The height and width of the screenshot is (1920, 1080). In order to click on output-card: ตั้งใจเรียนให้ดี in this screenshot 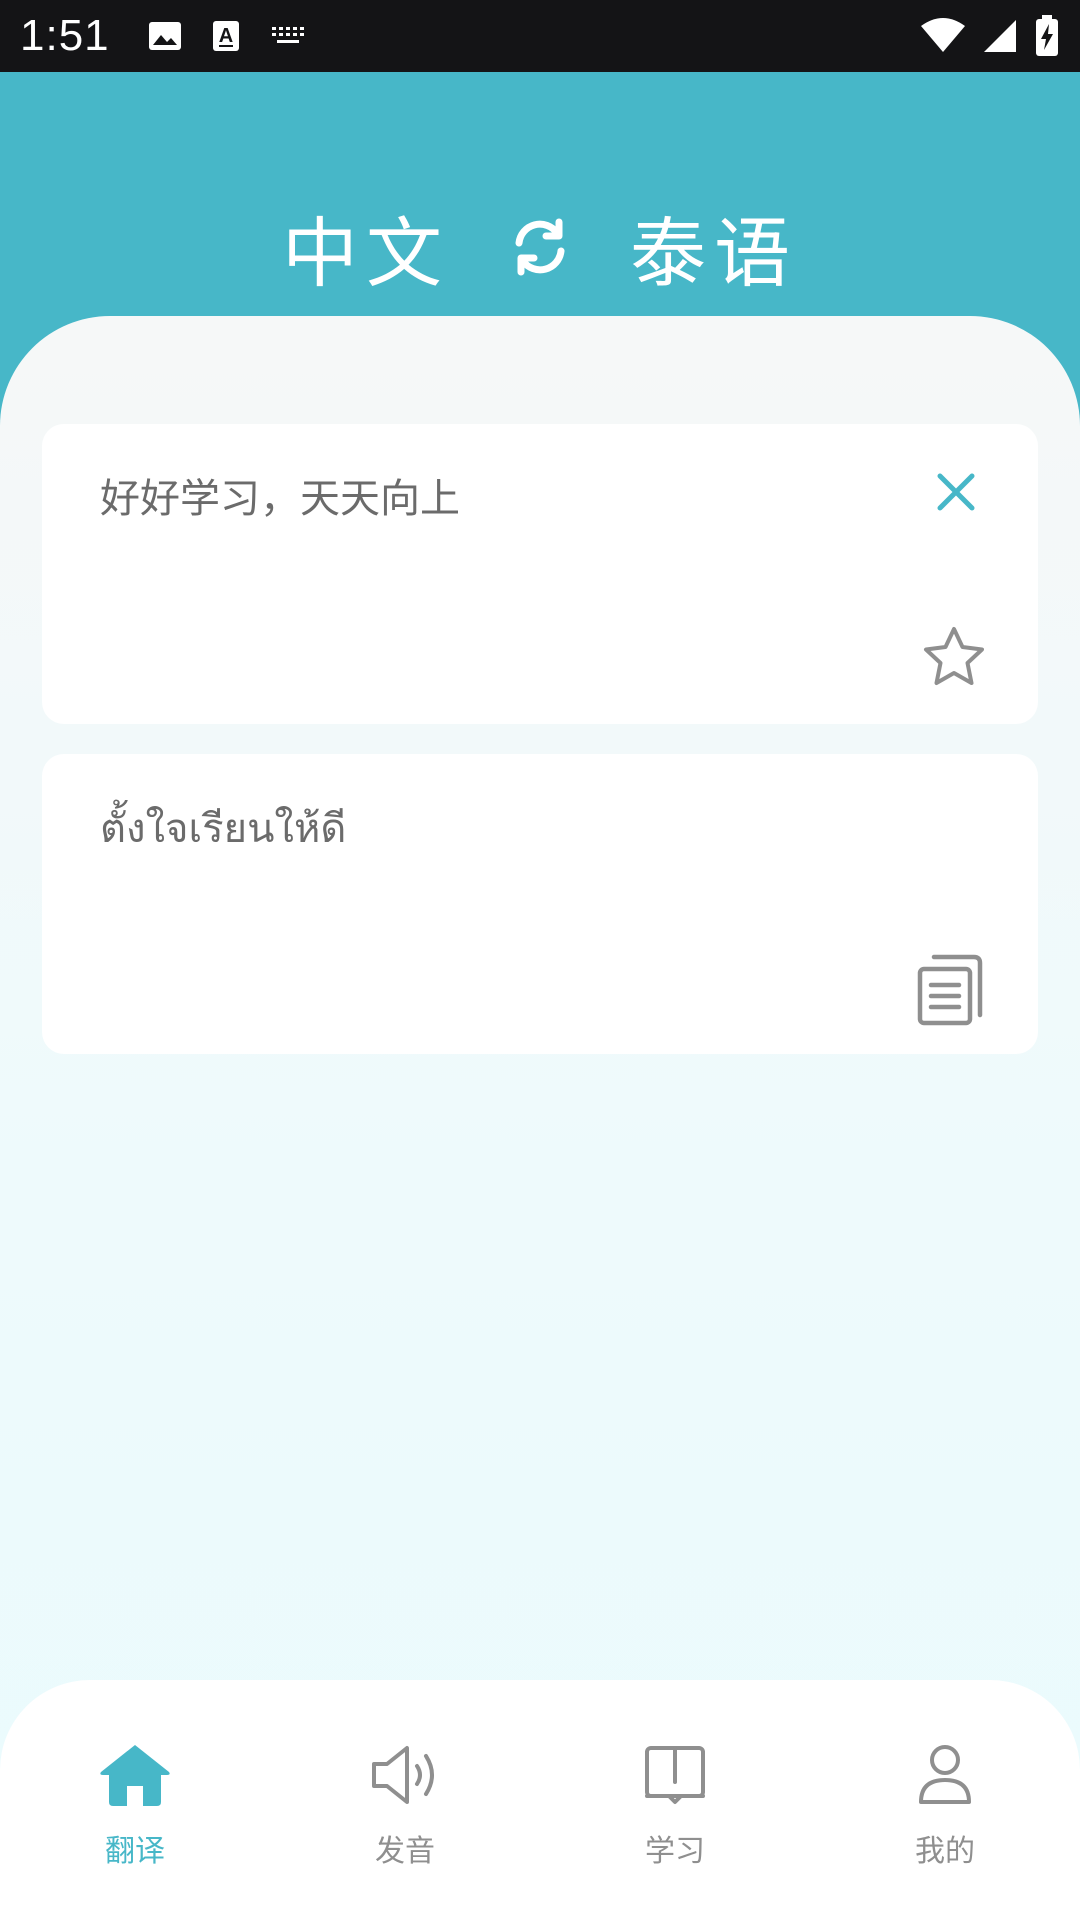, I will do `click(540, 904)`.